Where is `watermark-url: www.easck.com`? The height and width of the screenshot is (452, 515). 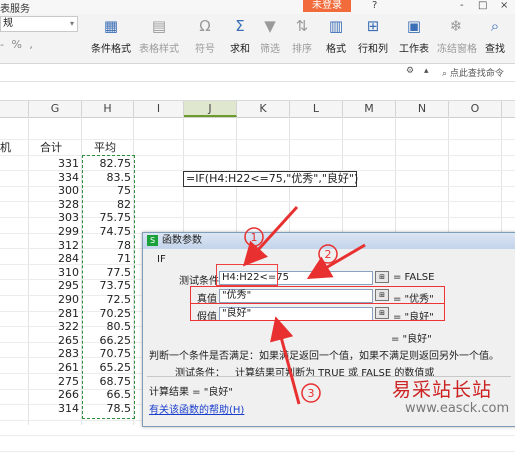
watermark-url: www.easck.com is located at coordinates (457, 408).